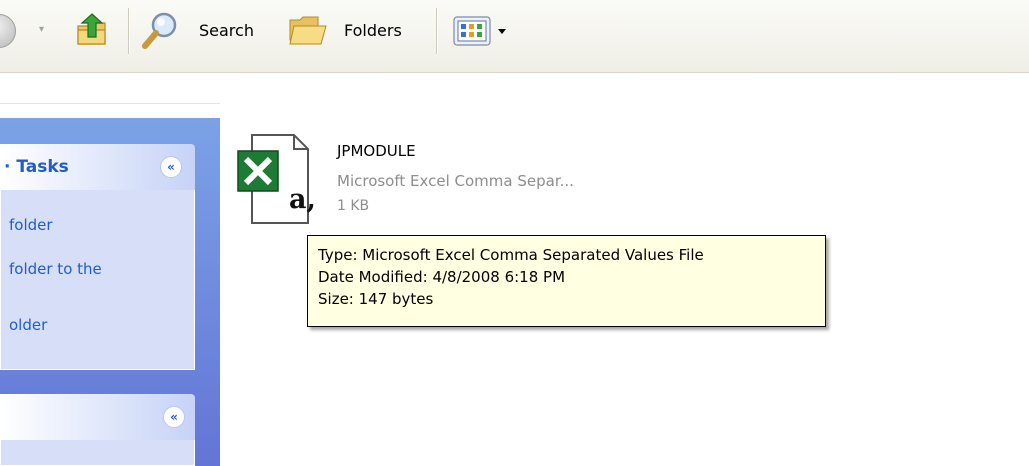 This screenshot has width=1029, height=466. What do you see at coordinates (36, 167) in the screenshot?
I see `tasks-group-title: · Tasks` at bounding box center [36, 167].